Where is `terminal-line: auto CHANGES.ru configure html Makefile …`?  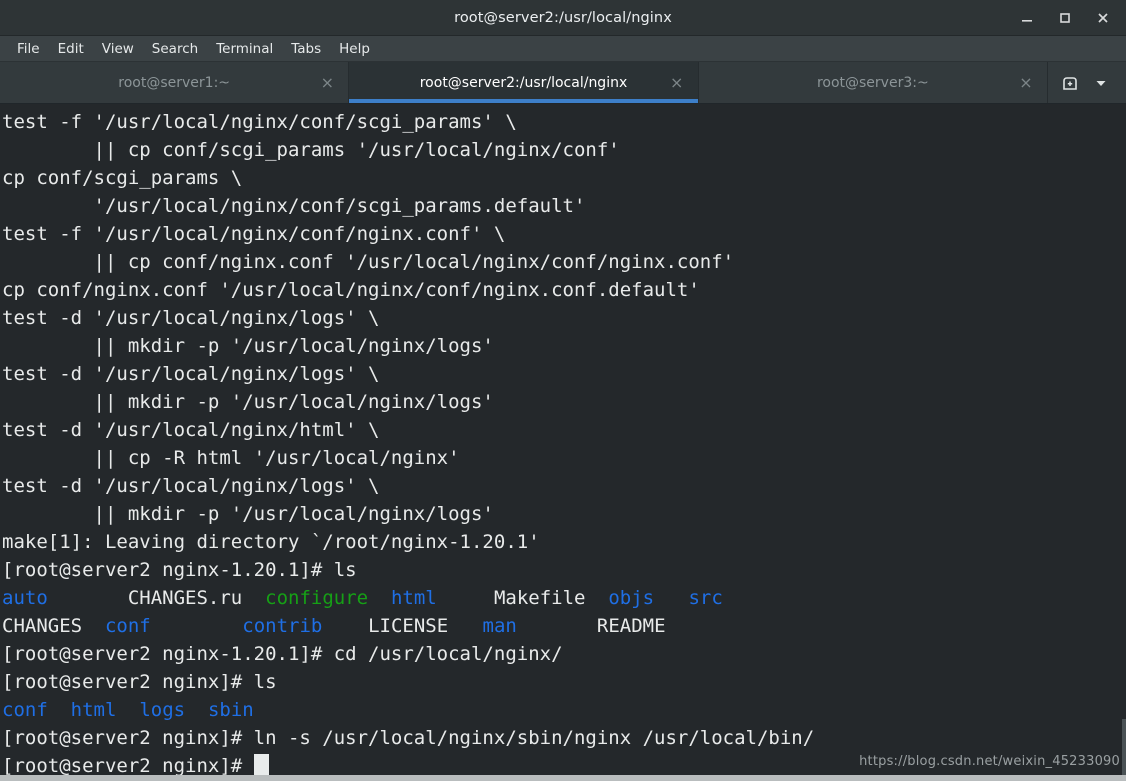 terminal-line: auto CHANGES.ru configure html Makefile … is located at coordinates (564, 598).